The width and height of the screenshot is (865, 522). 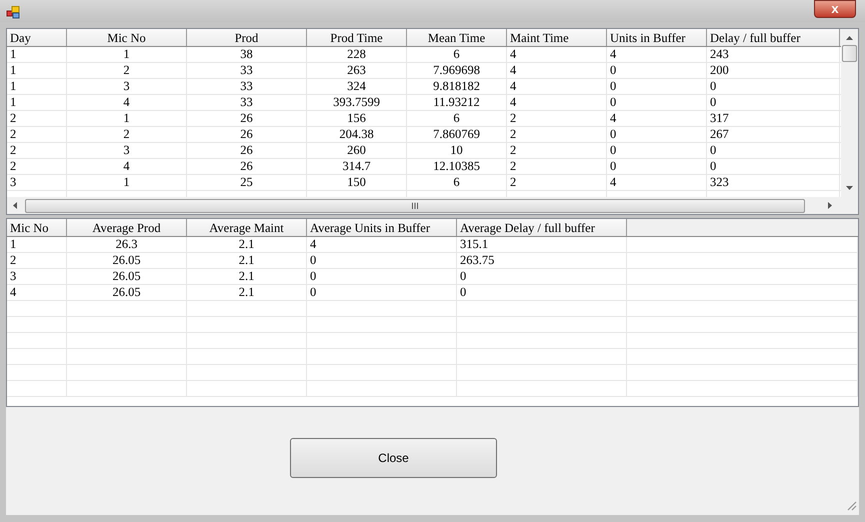 I want to click on column-header: Prod, so click(x=247, y=37).